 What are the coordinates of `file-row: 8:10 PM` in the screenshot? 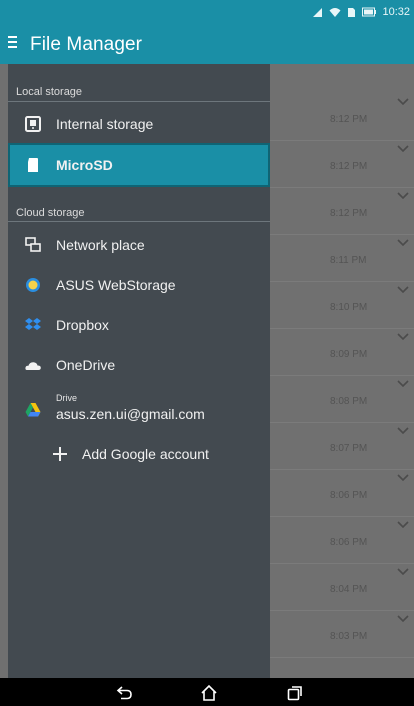 It's located at (342, 305).